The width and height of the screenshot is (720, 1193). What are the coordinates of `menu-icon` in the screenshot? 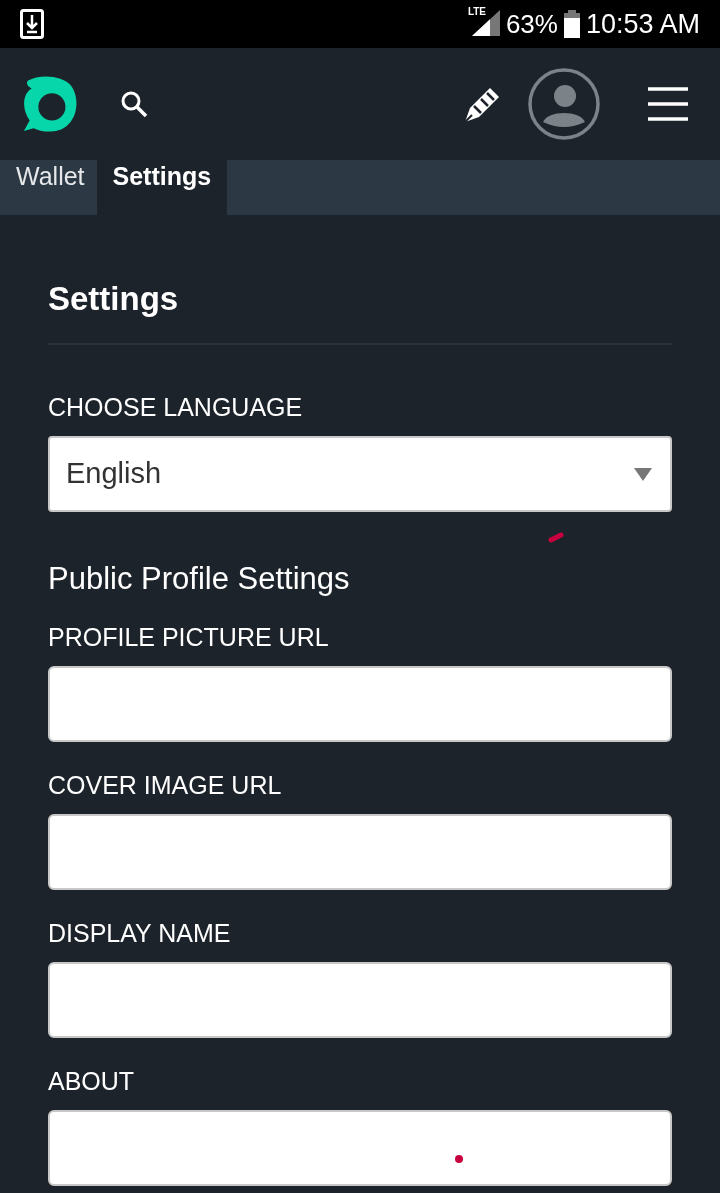 It's located at (668, 104).